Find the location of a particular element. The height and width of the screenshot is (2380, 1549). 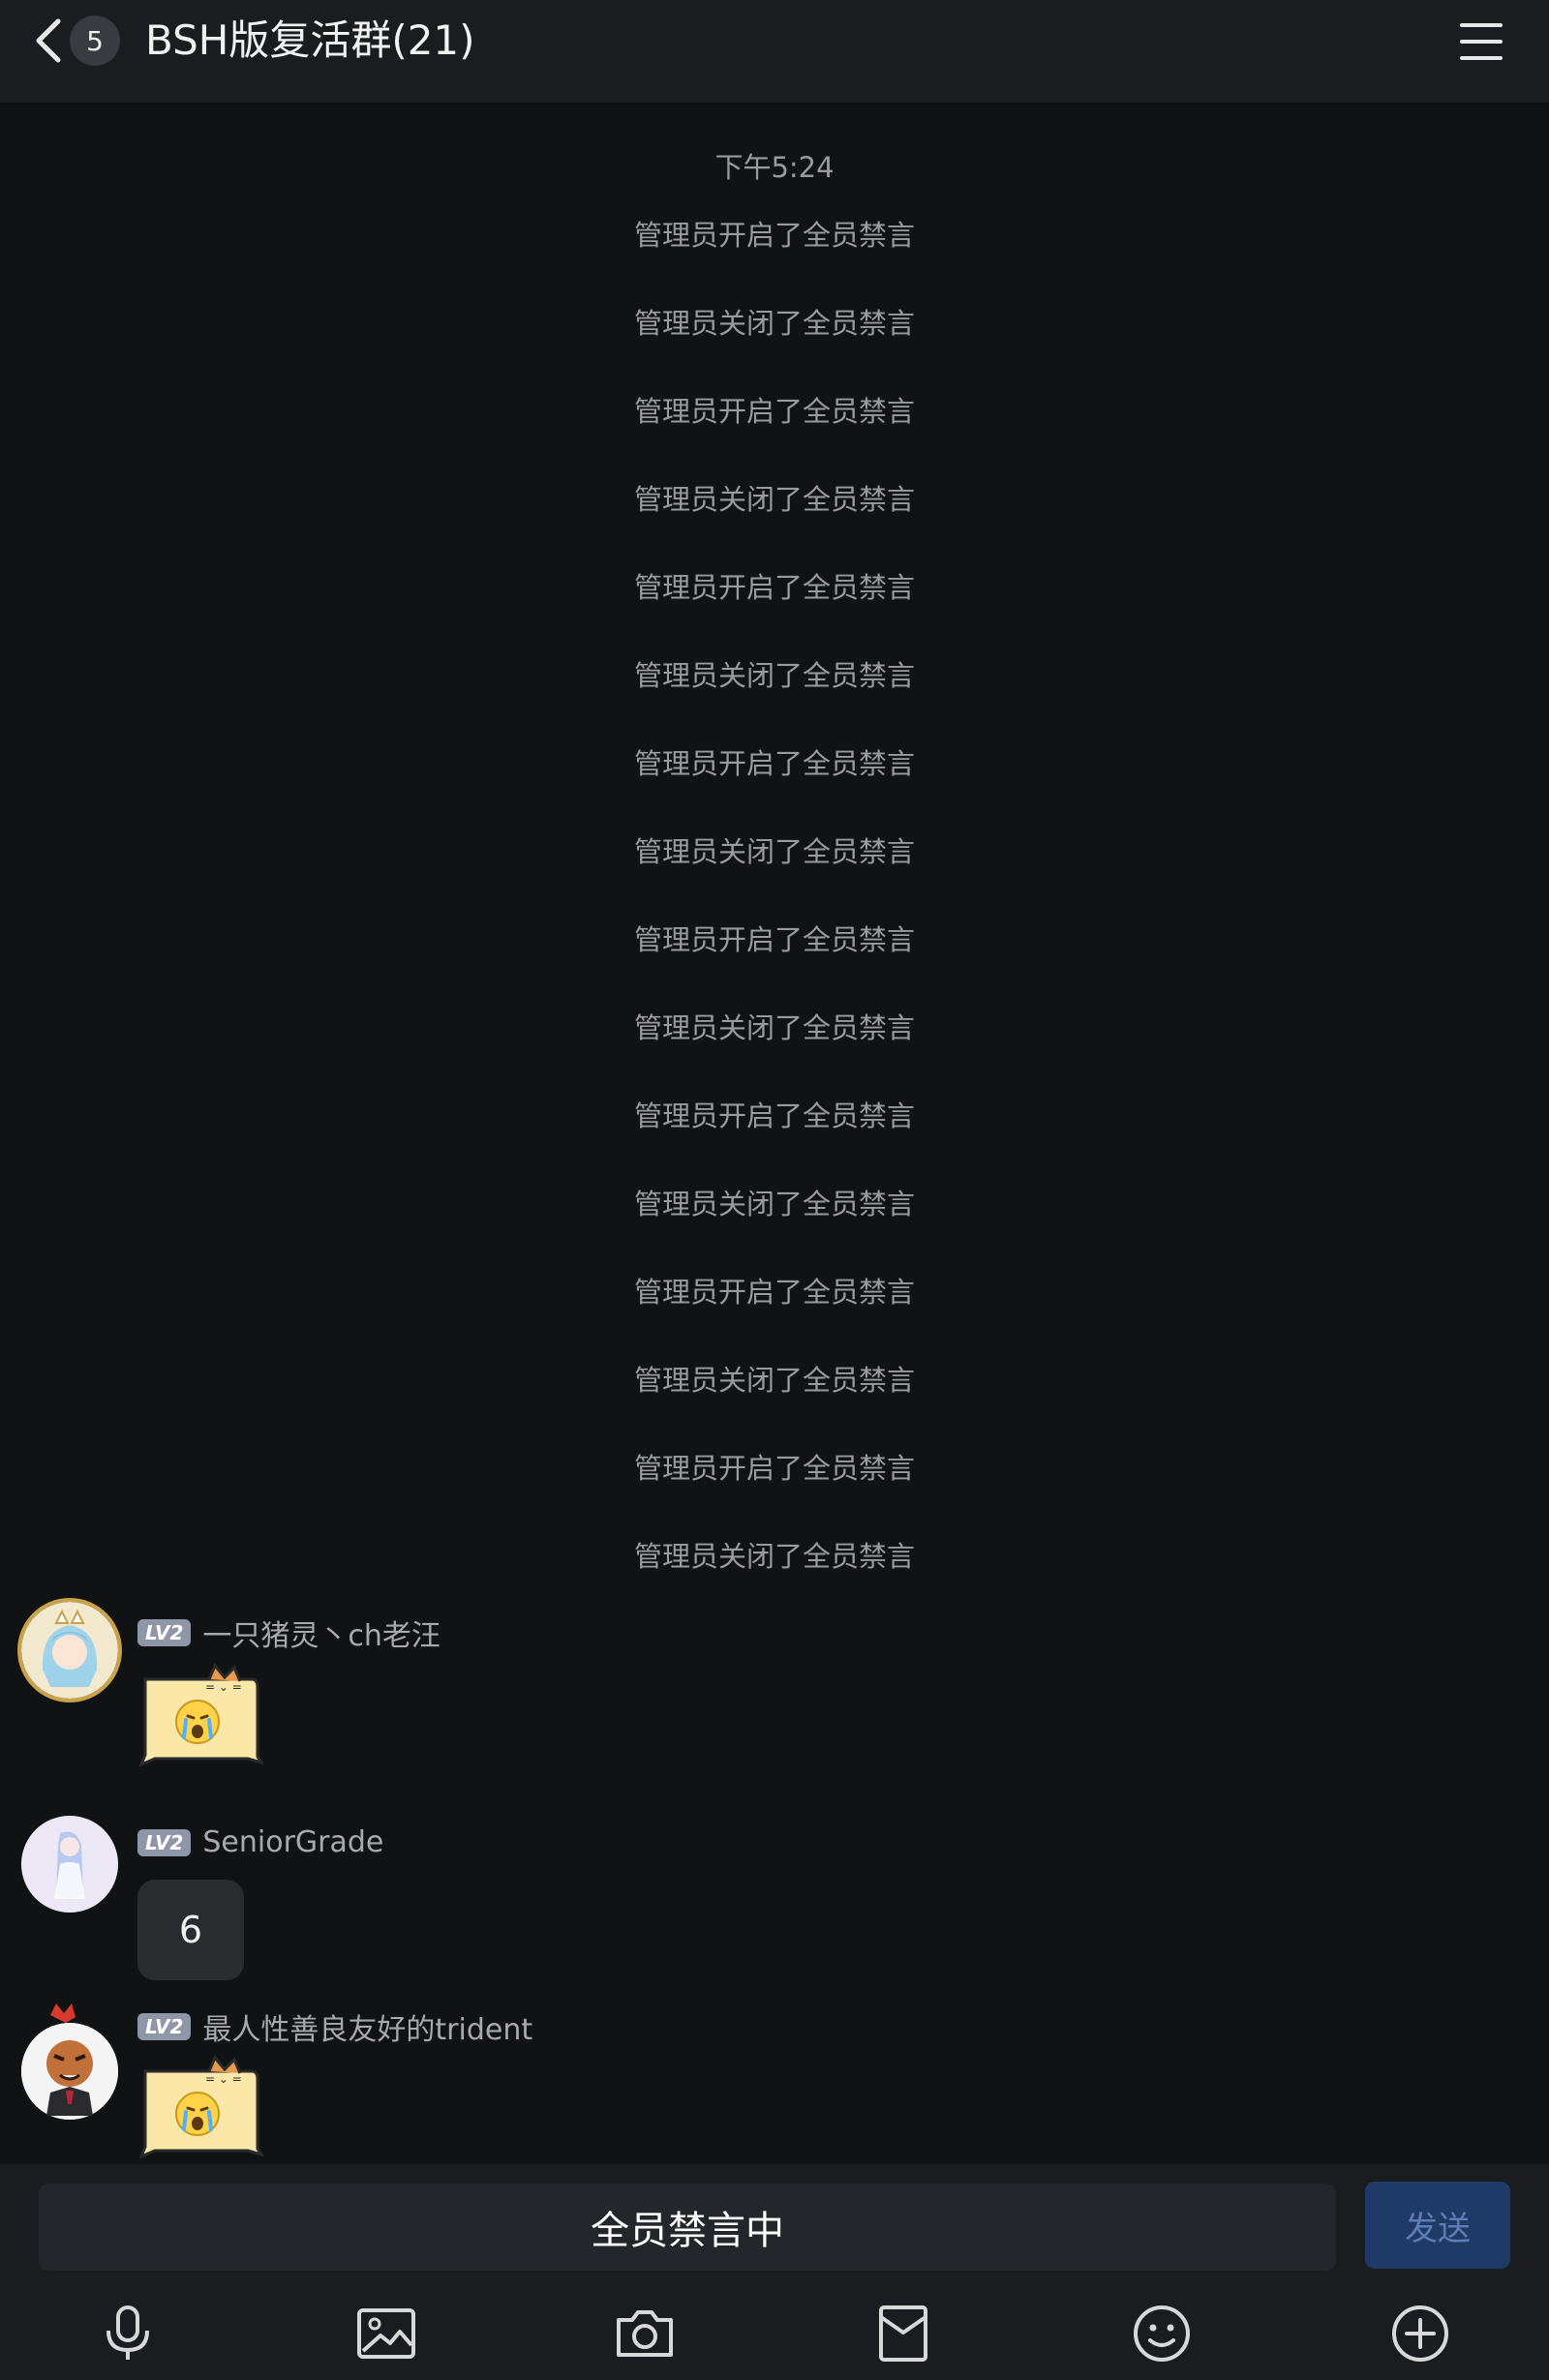

input-bar: 全员禁言中 发送 is located at coordinates (774, 2272).